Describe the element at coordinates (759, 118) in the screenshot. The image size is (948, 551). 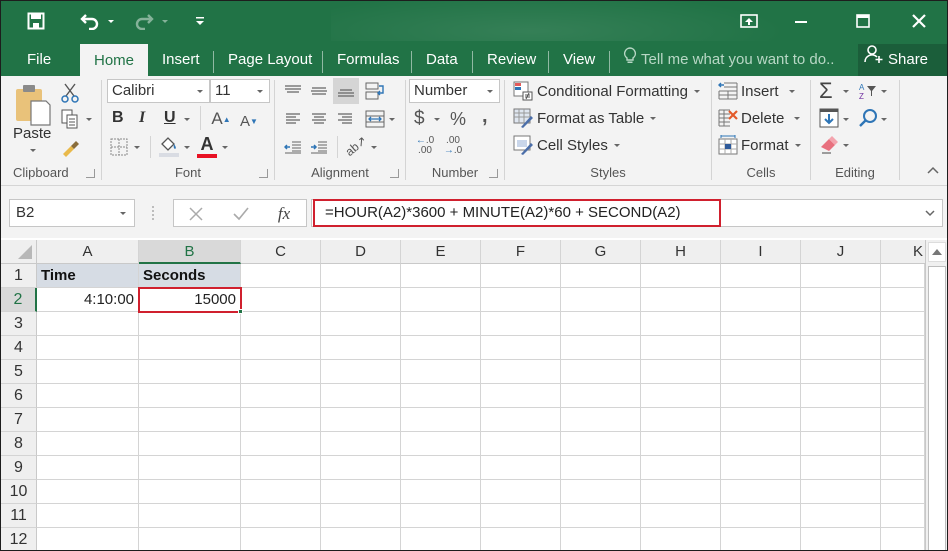
I see `delete-cells-button: Delete` at that location.